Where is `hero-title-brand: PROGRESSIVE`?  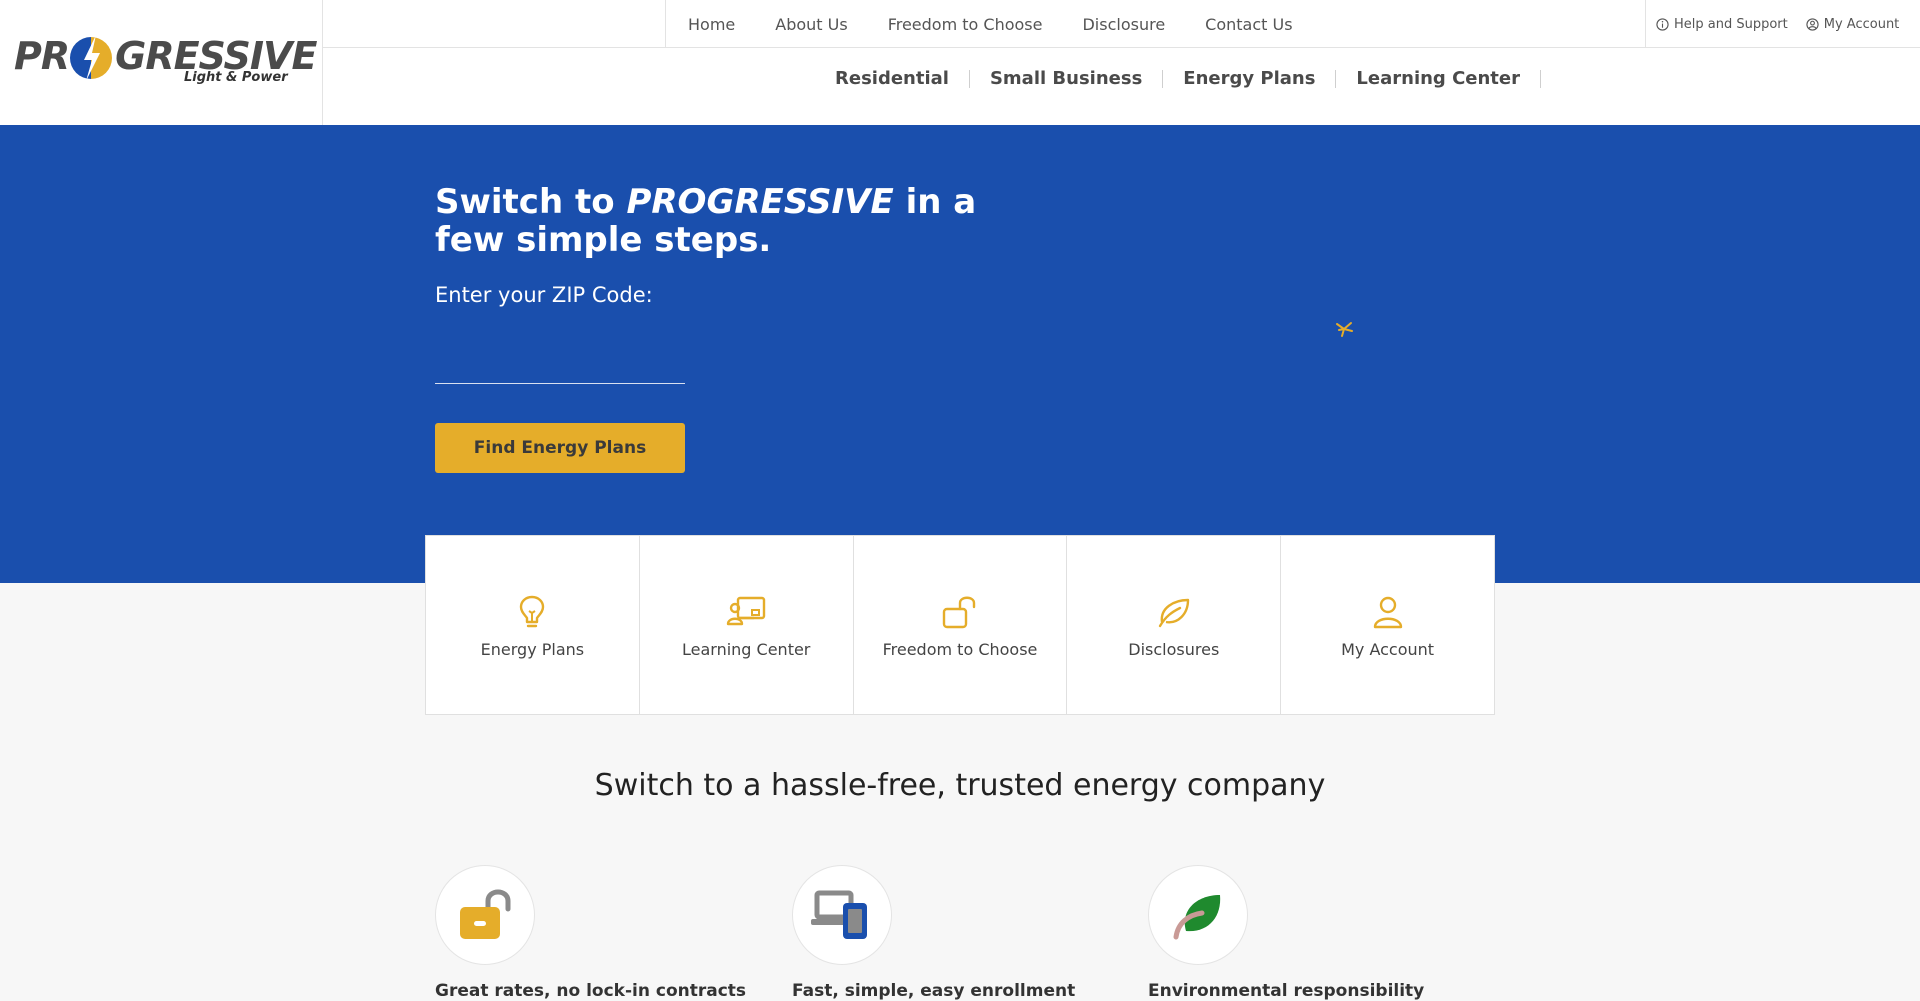 hero-title-brand: PROGRESSIVE is located at coordinates (760, 202).